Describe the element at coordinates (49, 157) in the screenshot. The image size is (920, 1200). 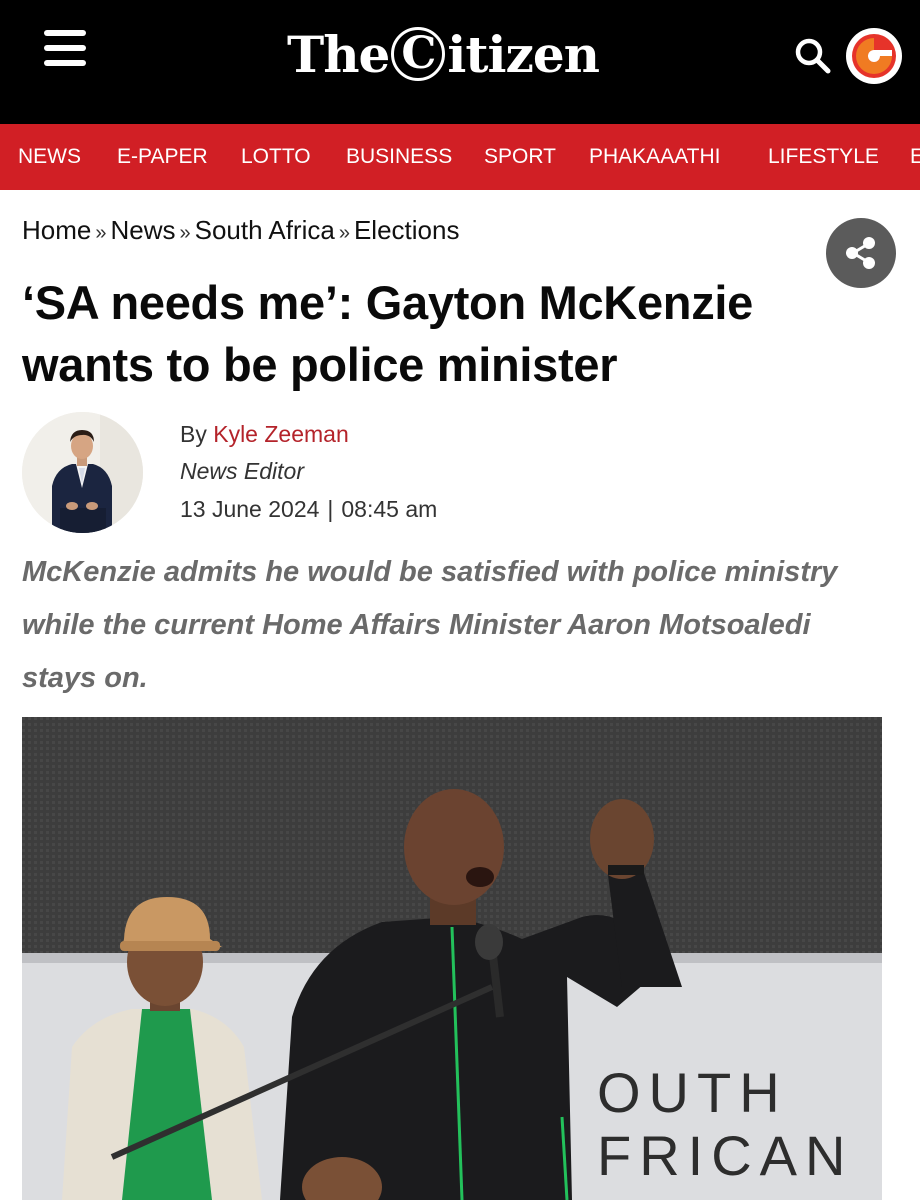
I see `nav-item-news: NEWS` at that location.